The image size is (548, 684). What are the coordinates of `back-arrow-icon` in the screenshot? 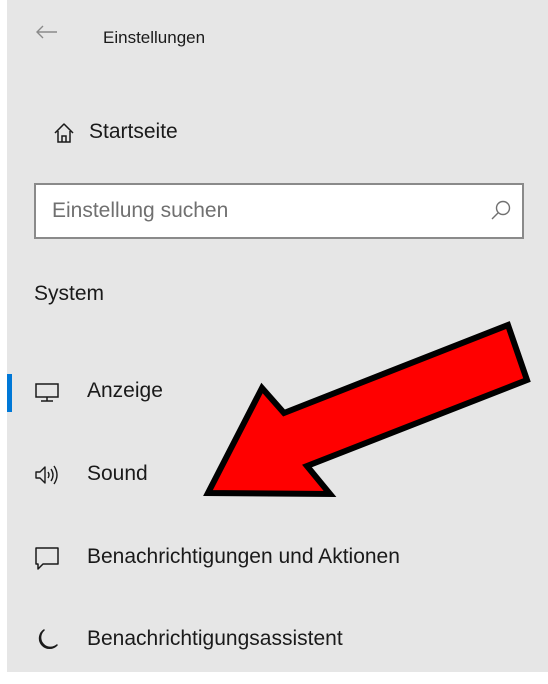 It's located at (46, 32).